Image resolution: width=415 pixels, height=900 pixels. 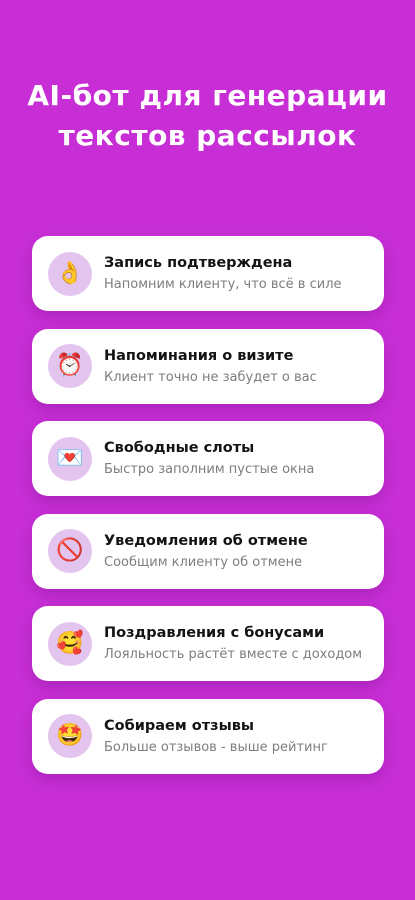 I want to click on love-letter-icon: 💌, so click(x=70, y=458).